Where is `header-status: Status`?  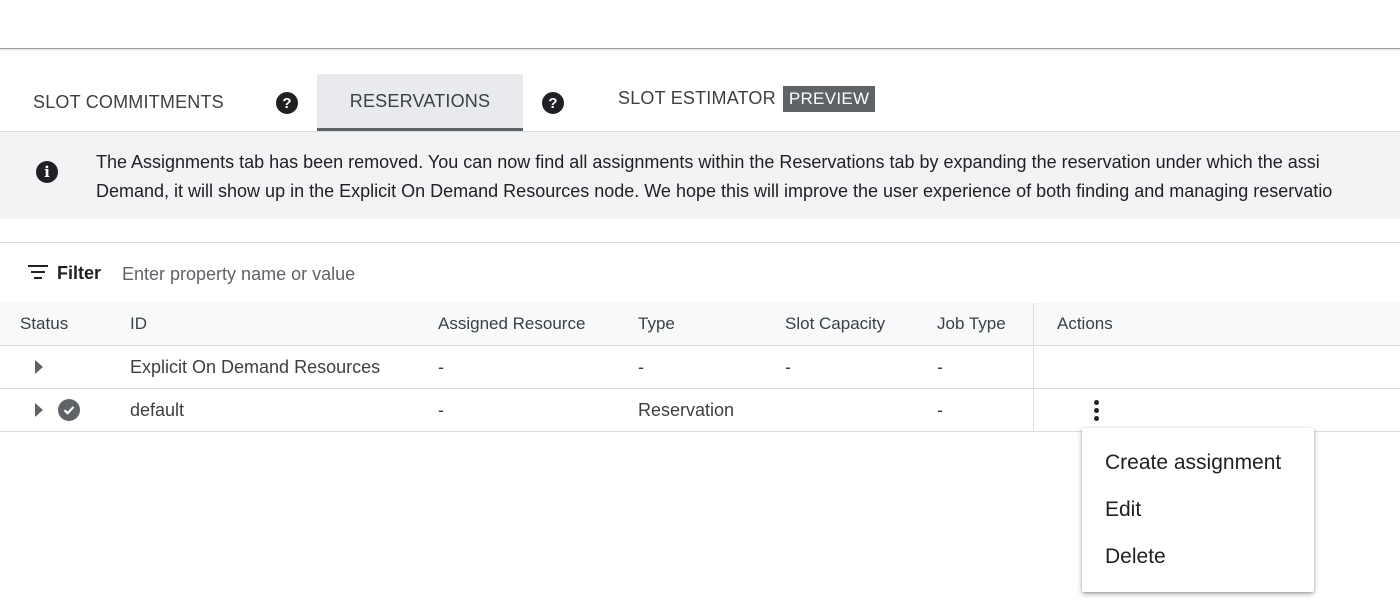
header-status: Status is located at coordinates (44, 324).